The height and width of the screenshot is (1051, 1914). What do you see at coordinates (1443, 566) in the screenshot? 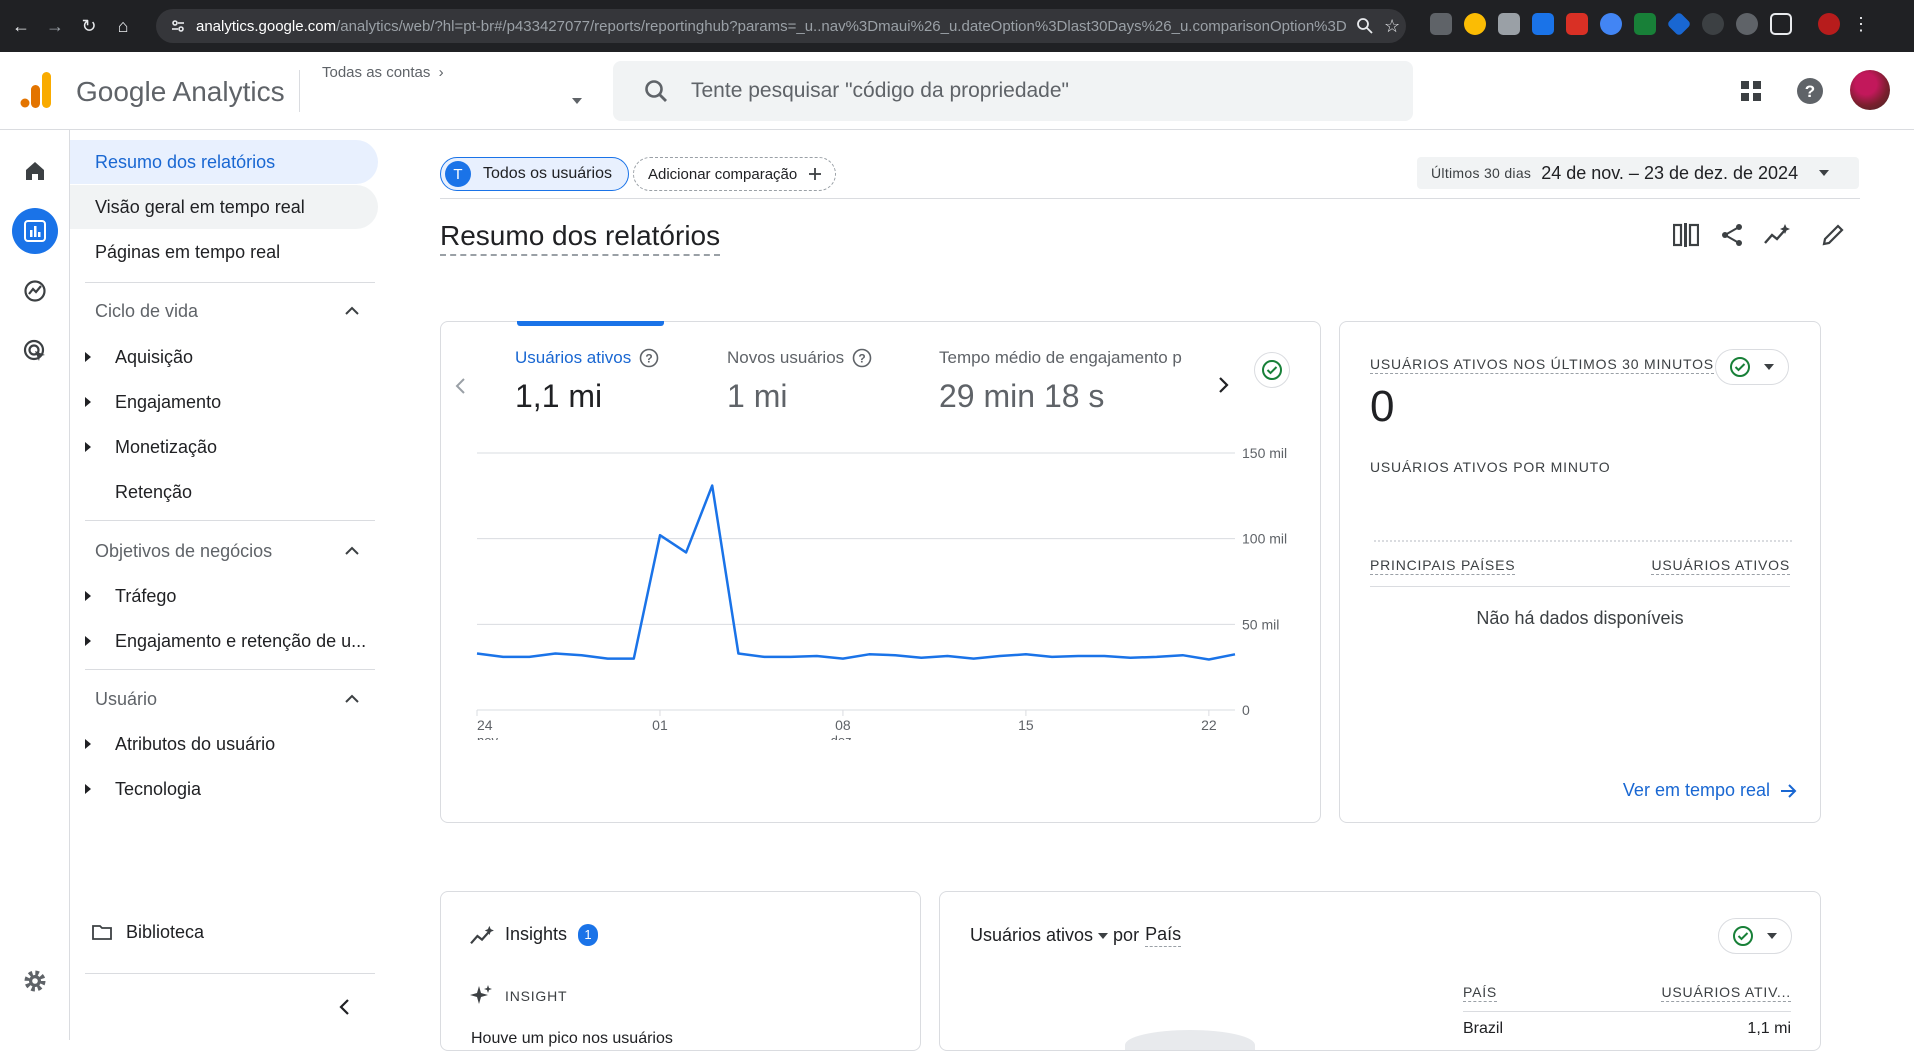
I see `col-header-country: PRINCIPAIS PAÍSES` at bounding box center [1443, 566].